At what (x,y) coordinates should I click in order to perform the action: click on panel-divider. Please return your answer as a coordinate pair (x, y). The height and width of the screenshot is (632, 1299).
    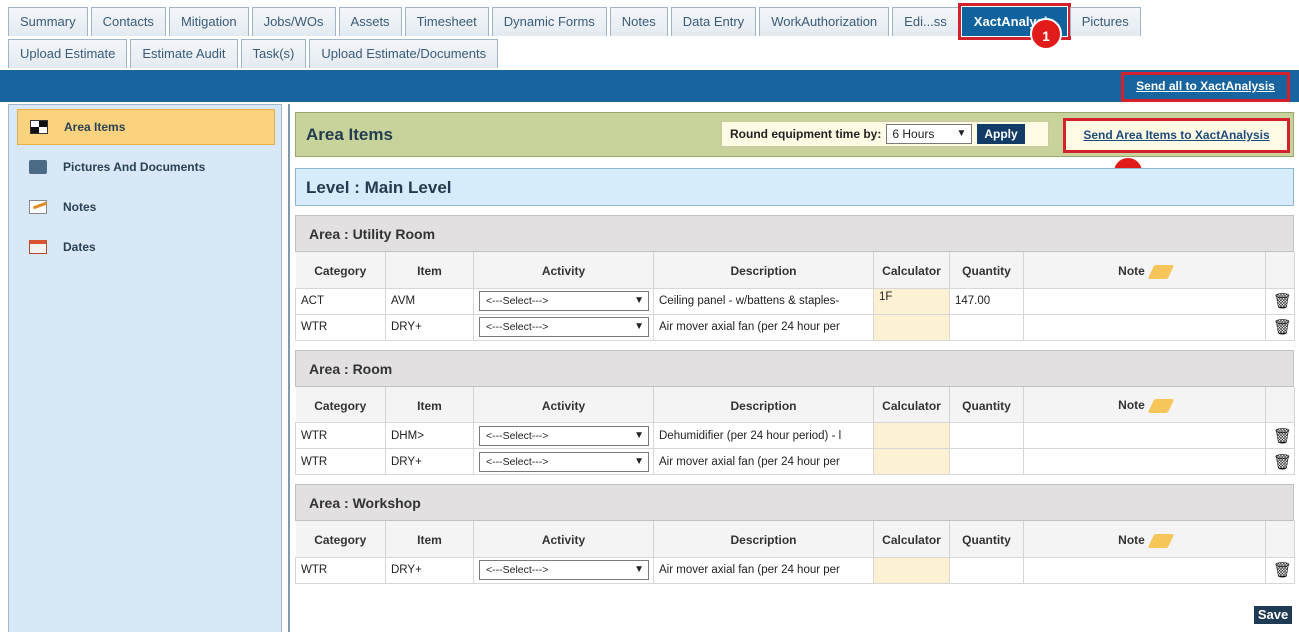
    Looking at the image, I should click on (289, 368).